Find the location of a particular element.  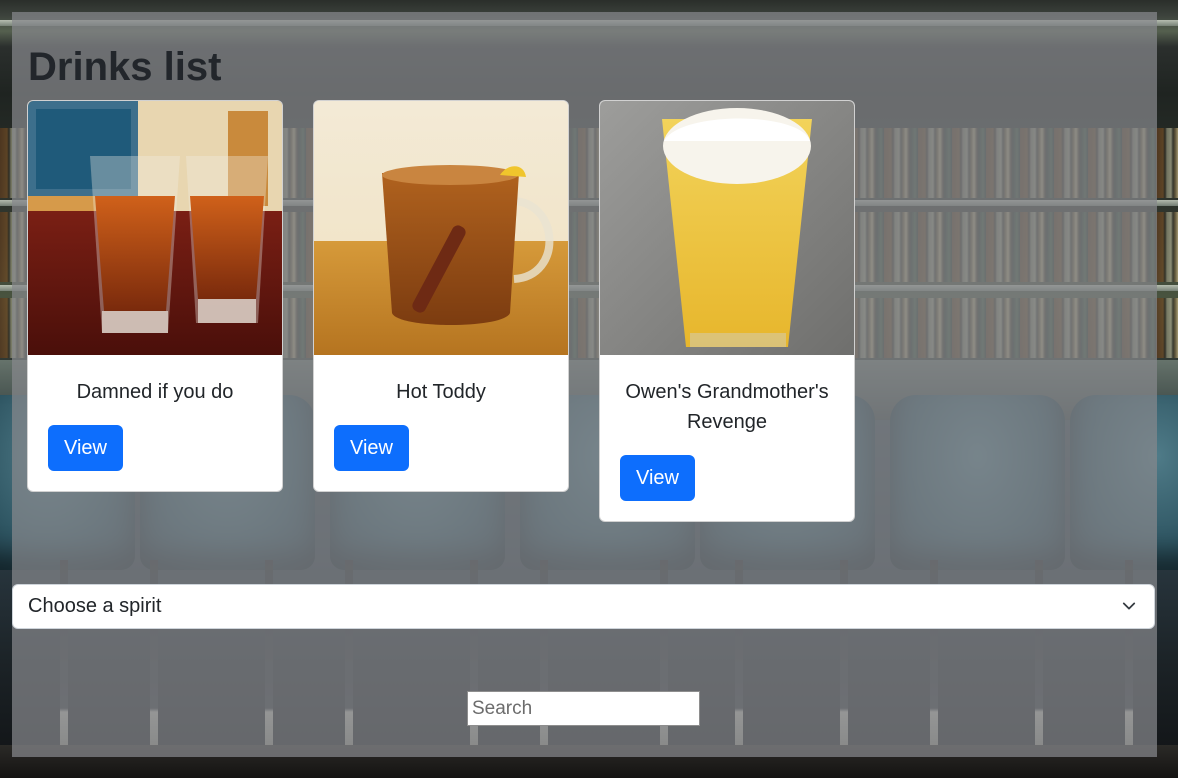

search-input is located at coordinates (583, 708).